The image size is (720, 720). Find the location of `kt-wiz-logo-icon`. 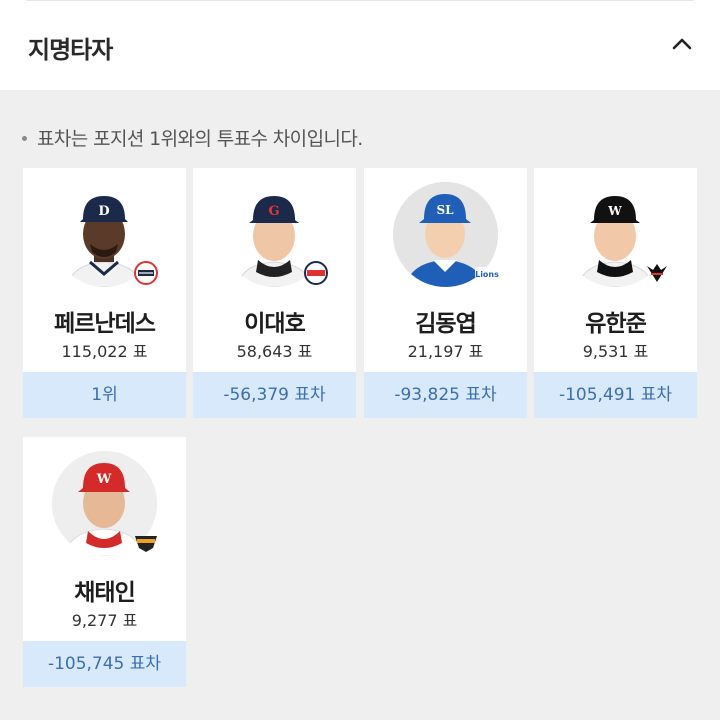

kt-wiz-logo-icon is located at coordinates (657, 273).